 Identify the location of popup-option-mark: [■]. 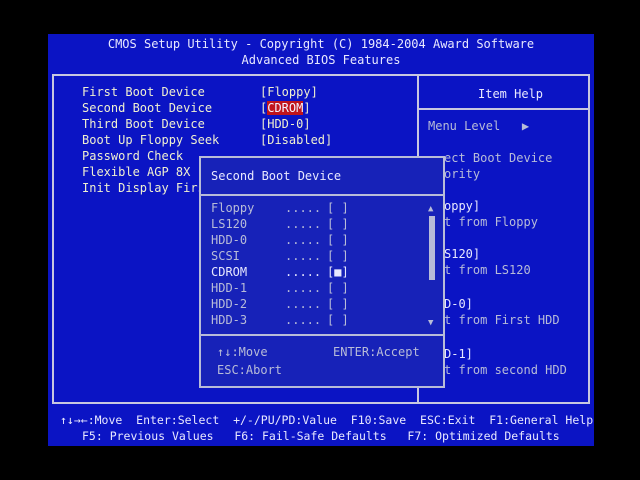
(338, 272).